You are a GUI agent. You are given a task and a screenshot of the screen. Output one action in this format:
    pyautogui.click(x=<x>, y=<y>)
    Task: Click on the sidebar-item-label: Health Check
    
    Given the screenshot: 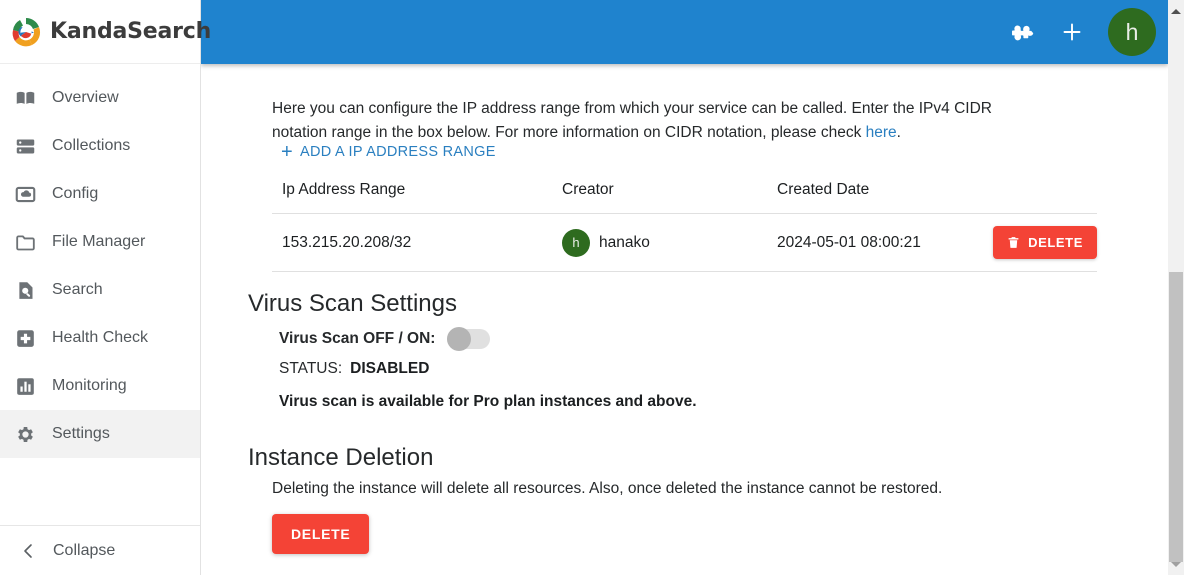 What is the action you would take?
    pyautogui.click(x=100, y=337)
    